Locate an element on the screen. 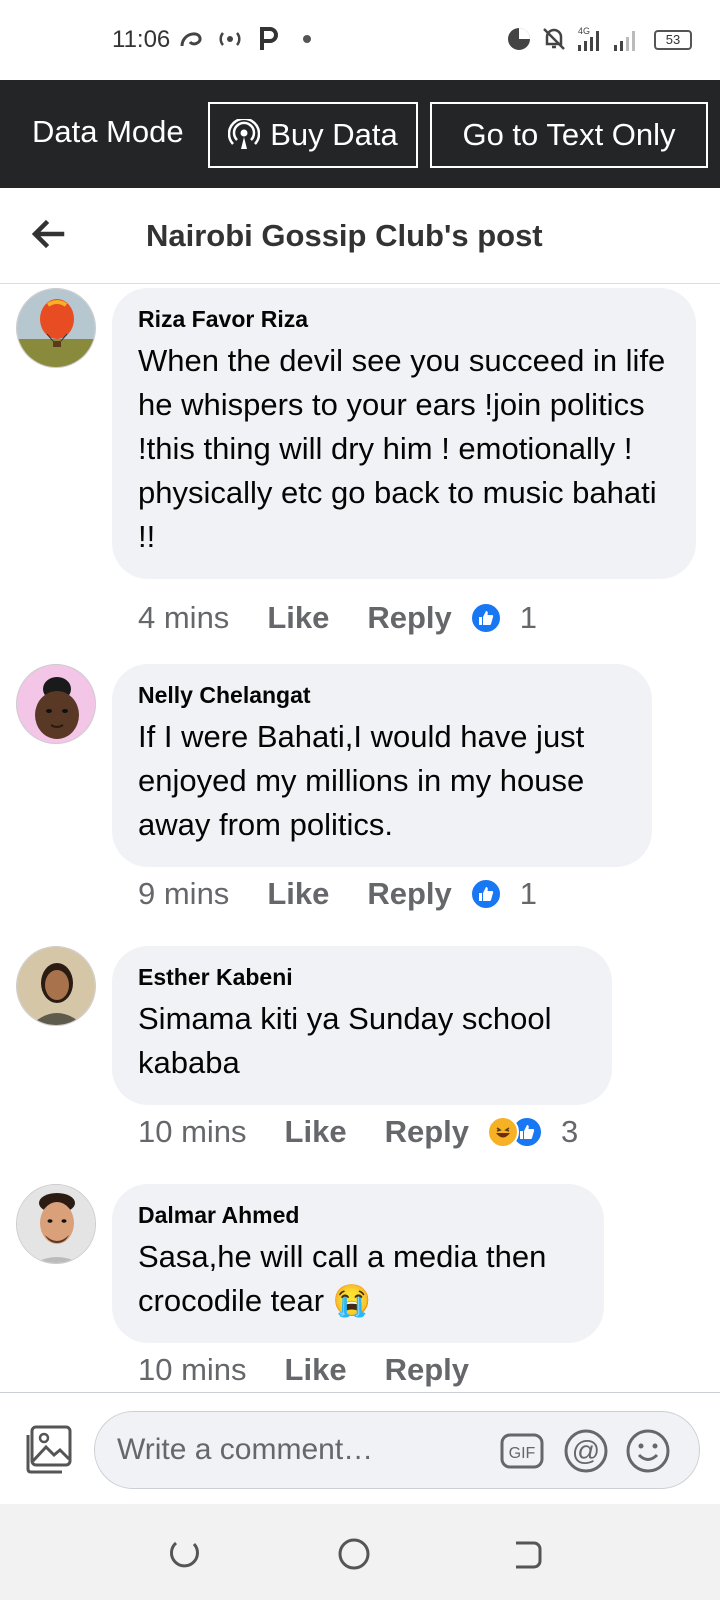 This screenshot has height=1600, width=720. buy-data-button: Buy Data is located at coordinates (313, 135).